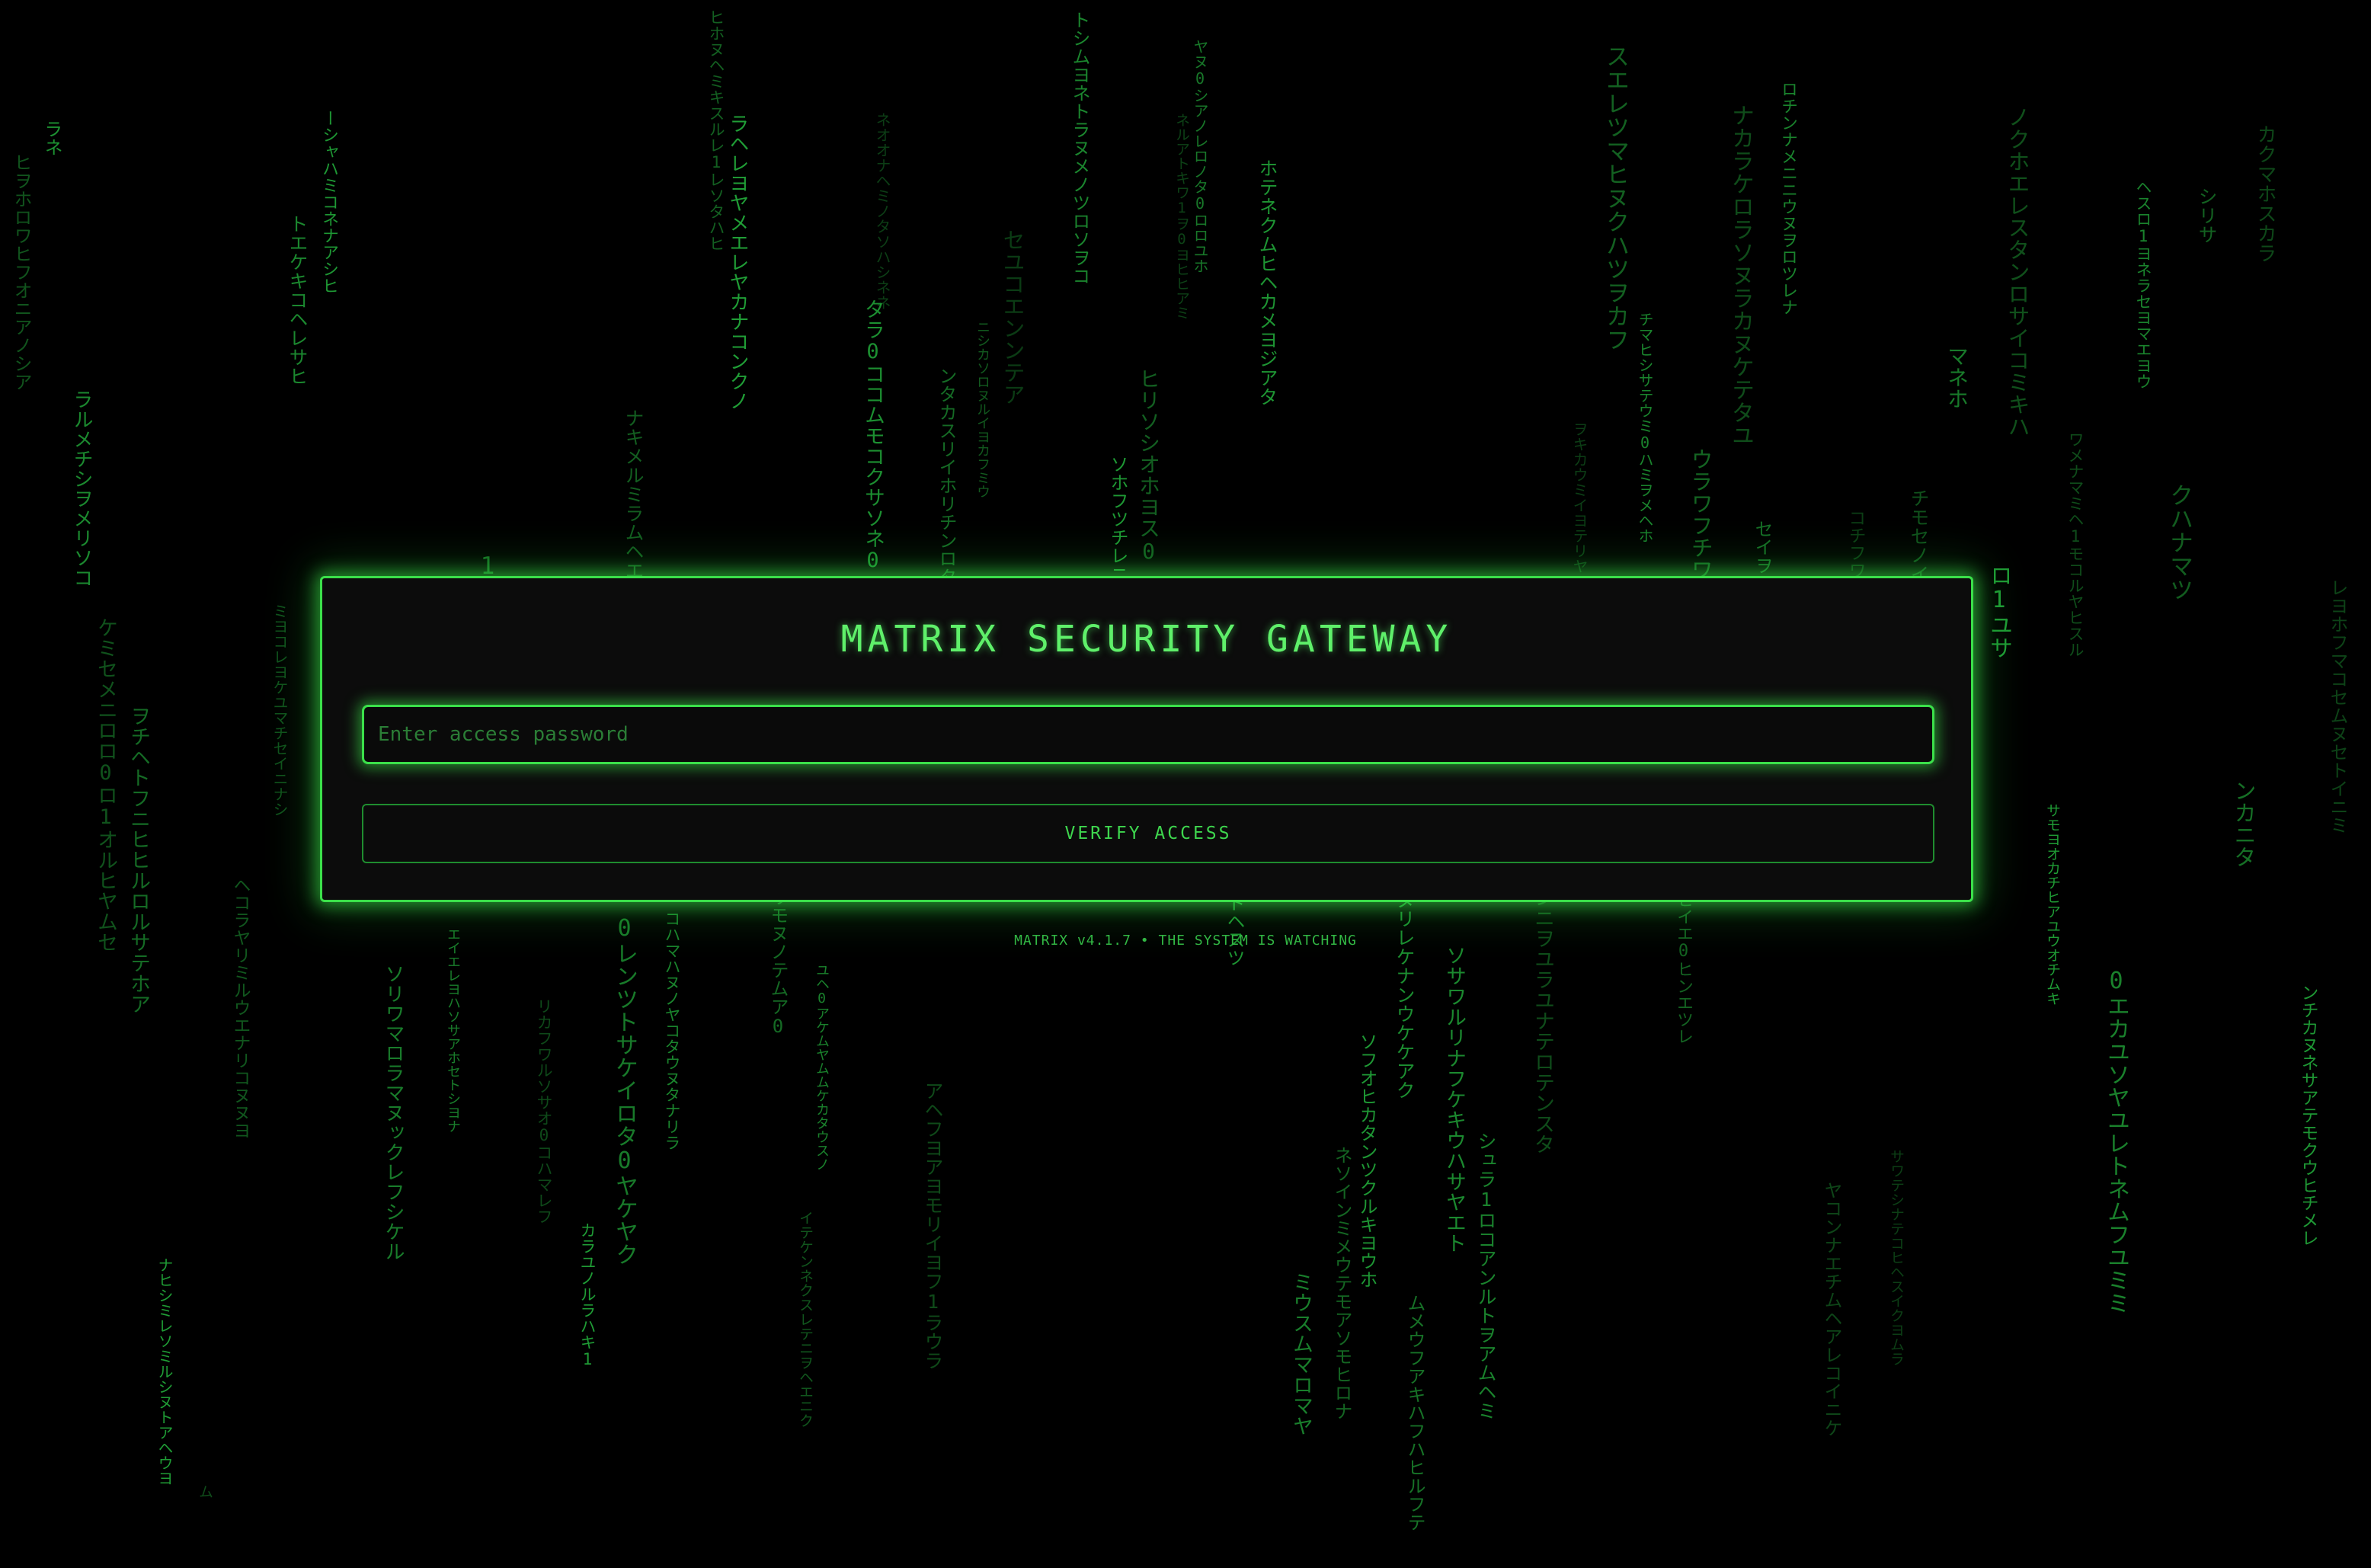 The image size is (2371, 1568). Describe the element at coordinates (453, 1030) in the screenshot. I see `code-rain-column: エイエレヨハソサアホセトシヨナ` at that location.